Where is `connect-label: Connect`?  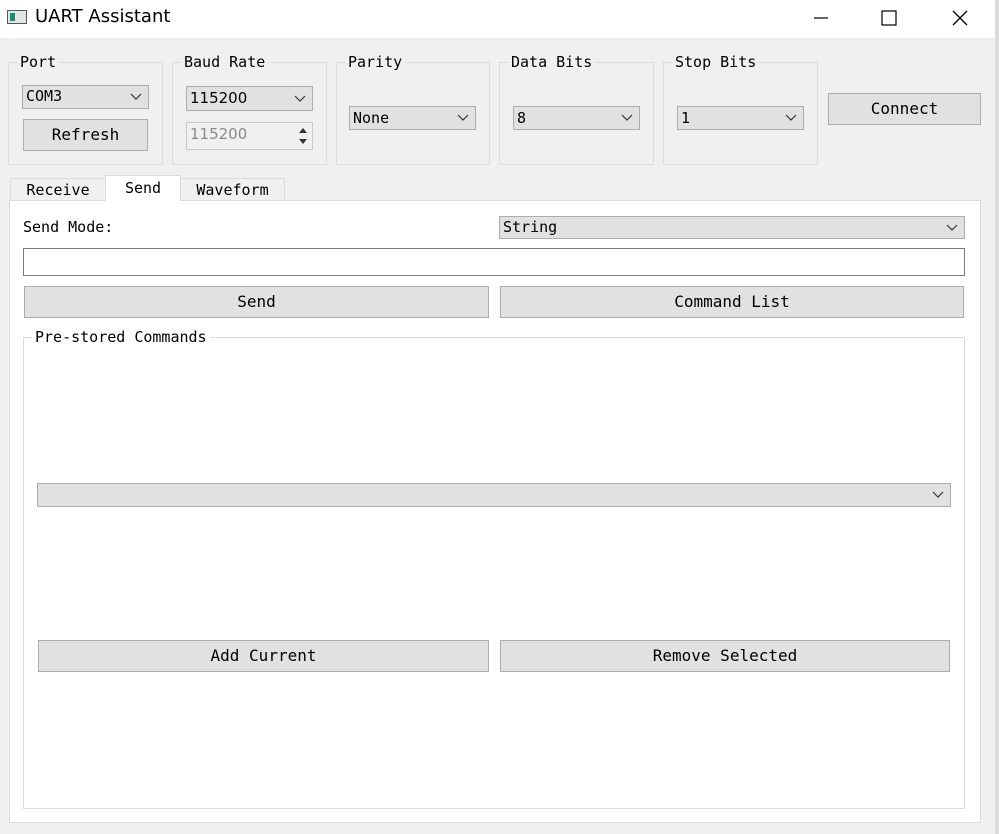
connect-label: Connect is located at coordinates (904, 108).